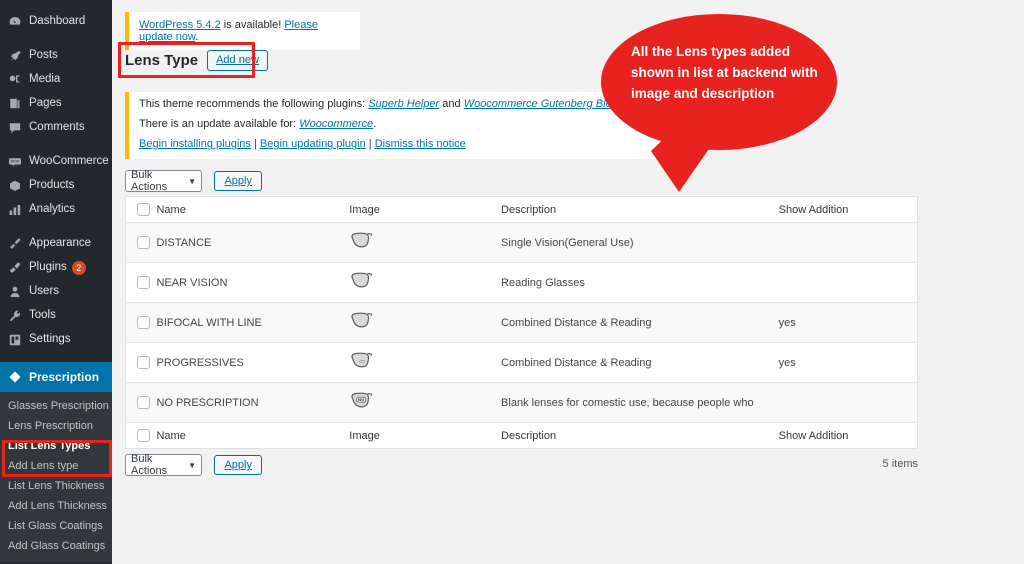 The width and height of the screenshot is (1024, 564). I want to click on row-description: Single Vision(General Use), so click(639, 242).